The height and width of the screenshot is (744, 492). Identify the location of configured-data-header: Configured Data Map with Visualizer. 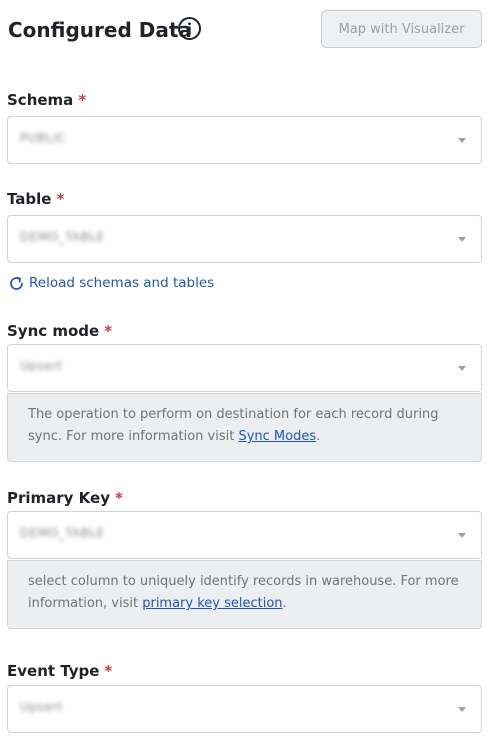
(246, 30).